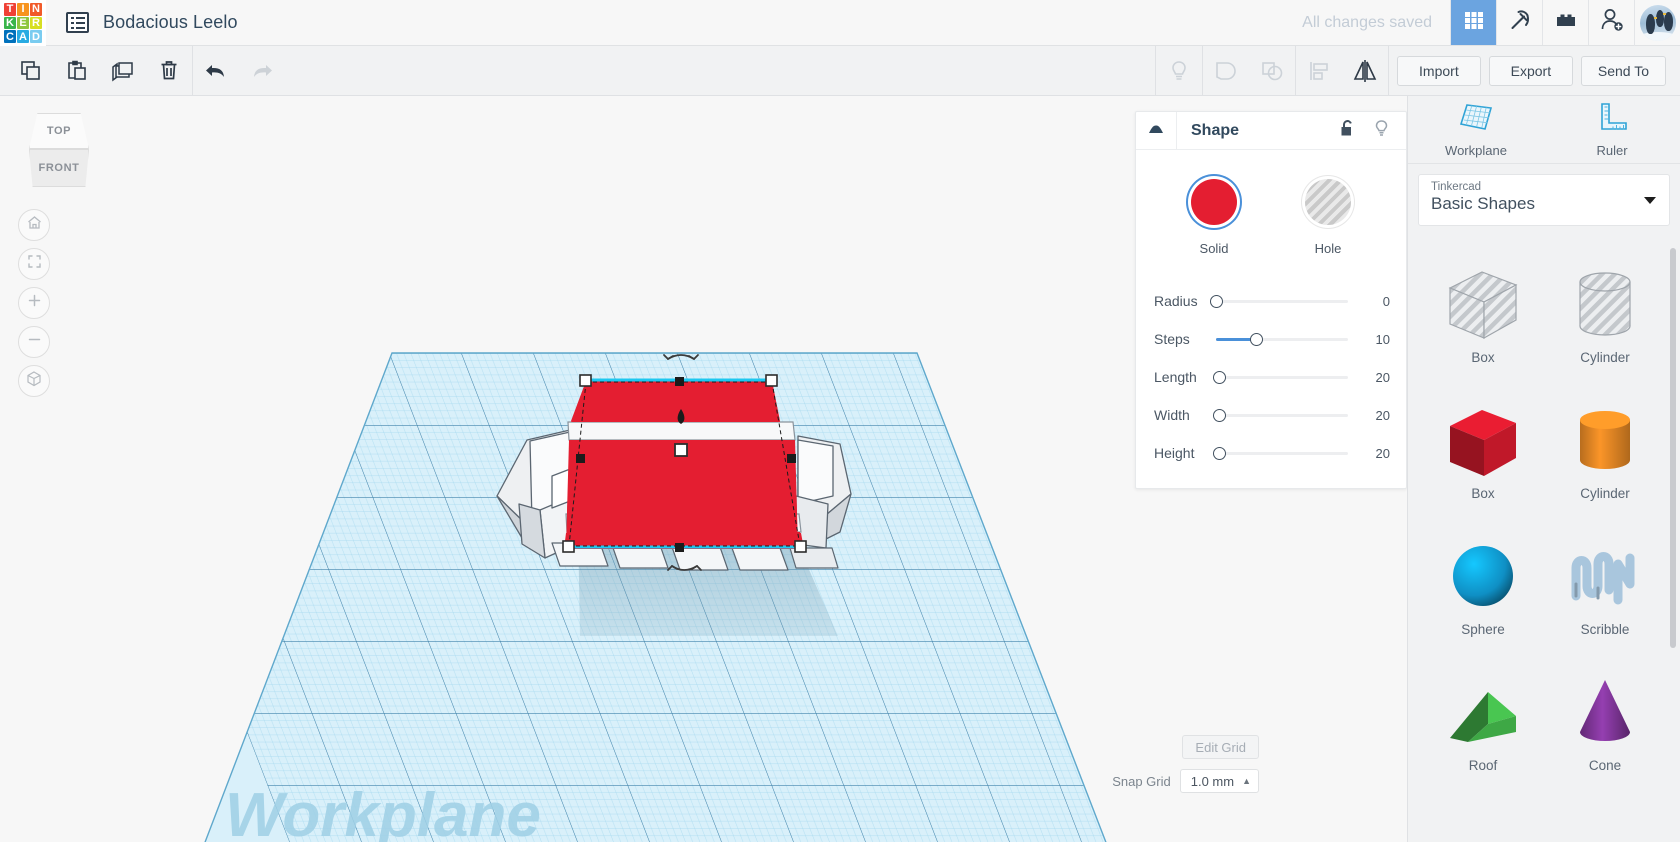  Describe the element at coordinates (1611, 22) in the screenshot. I see `invite-button` at that location.